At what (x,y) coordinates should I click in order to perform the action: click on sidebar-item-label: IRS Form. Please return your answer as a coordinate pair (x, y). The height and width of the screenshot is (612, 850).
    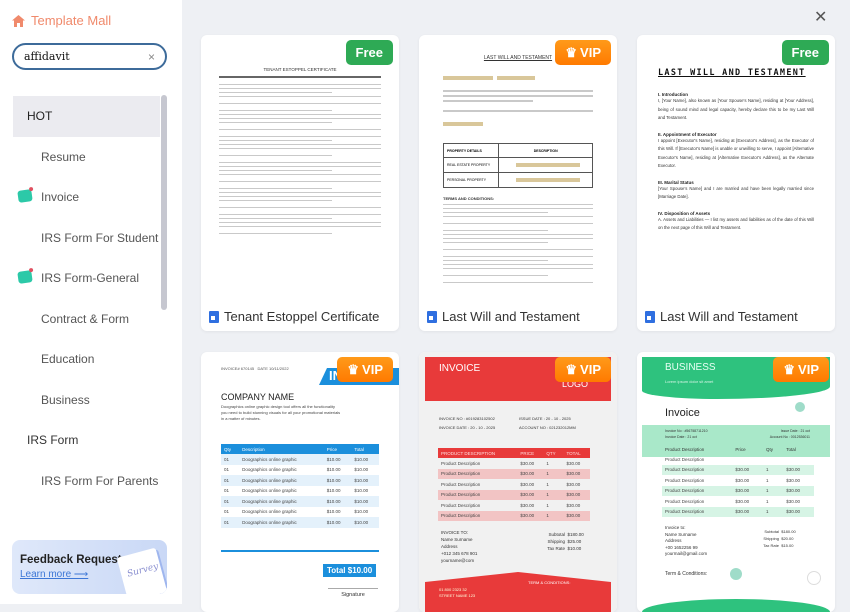
    Looking at the image, I should click on (53, 440).